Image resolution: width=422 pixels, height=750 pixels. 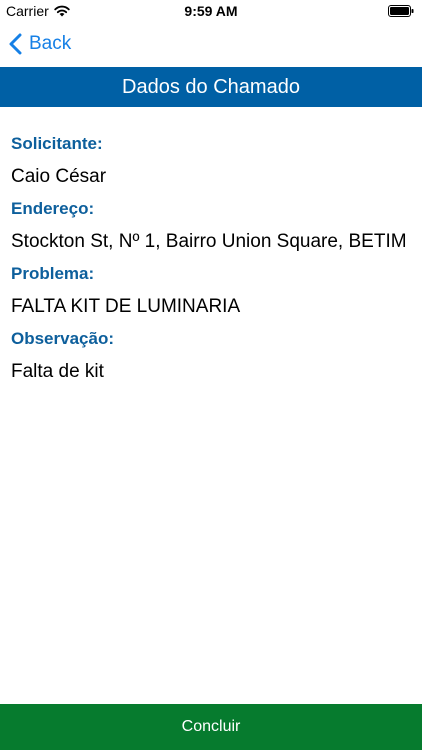 I want to click on battery-full-icon, so click(x=401, y=11).